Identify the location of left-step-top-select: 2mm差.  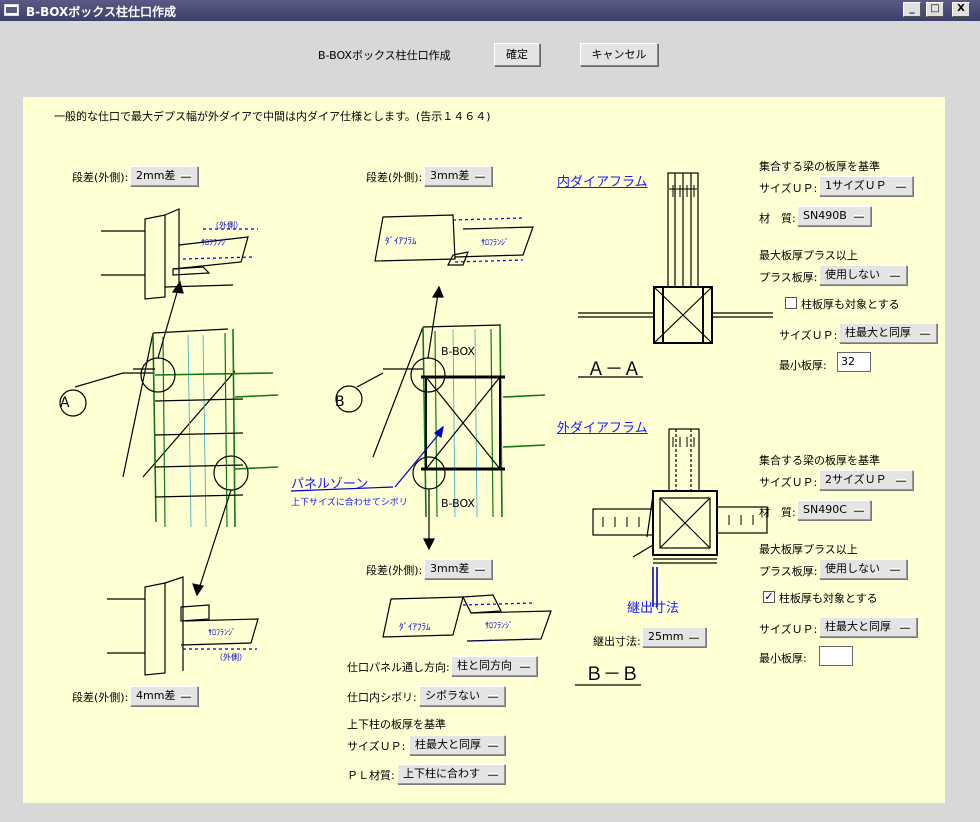
(164, 176).